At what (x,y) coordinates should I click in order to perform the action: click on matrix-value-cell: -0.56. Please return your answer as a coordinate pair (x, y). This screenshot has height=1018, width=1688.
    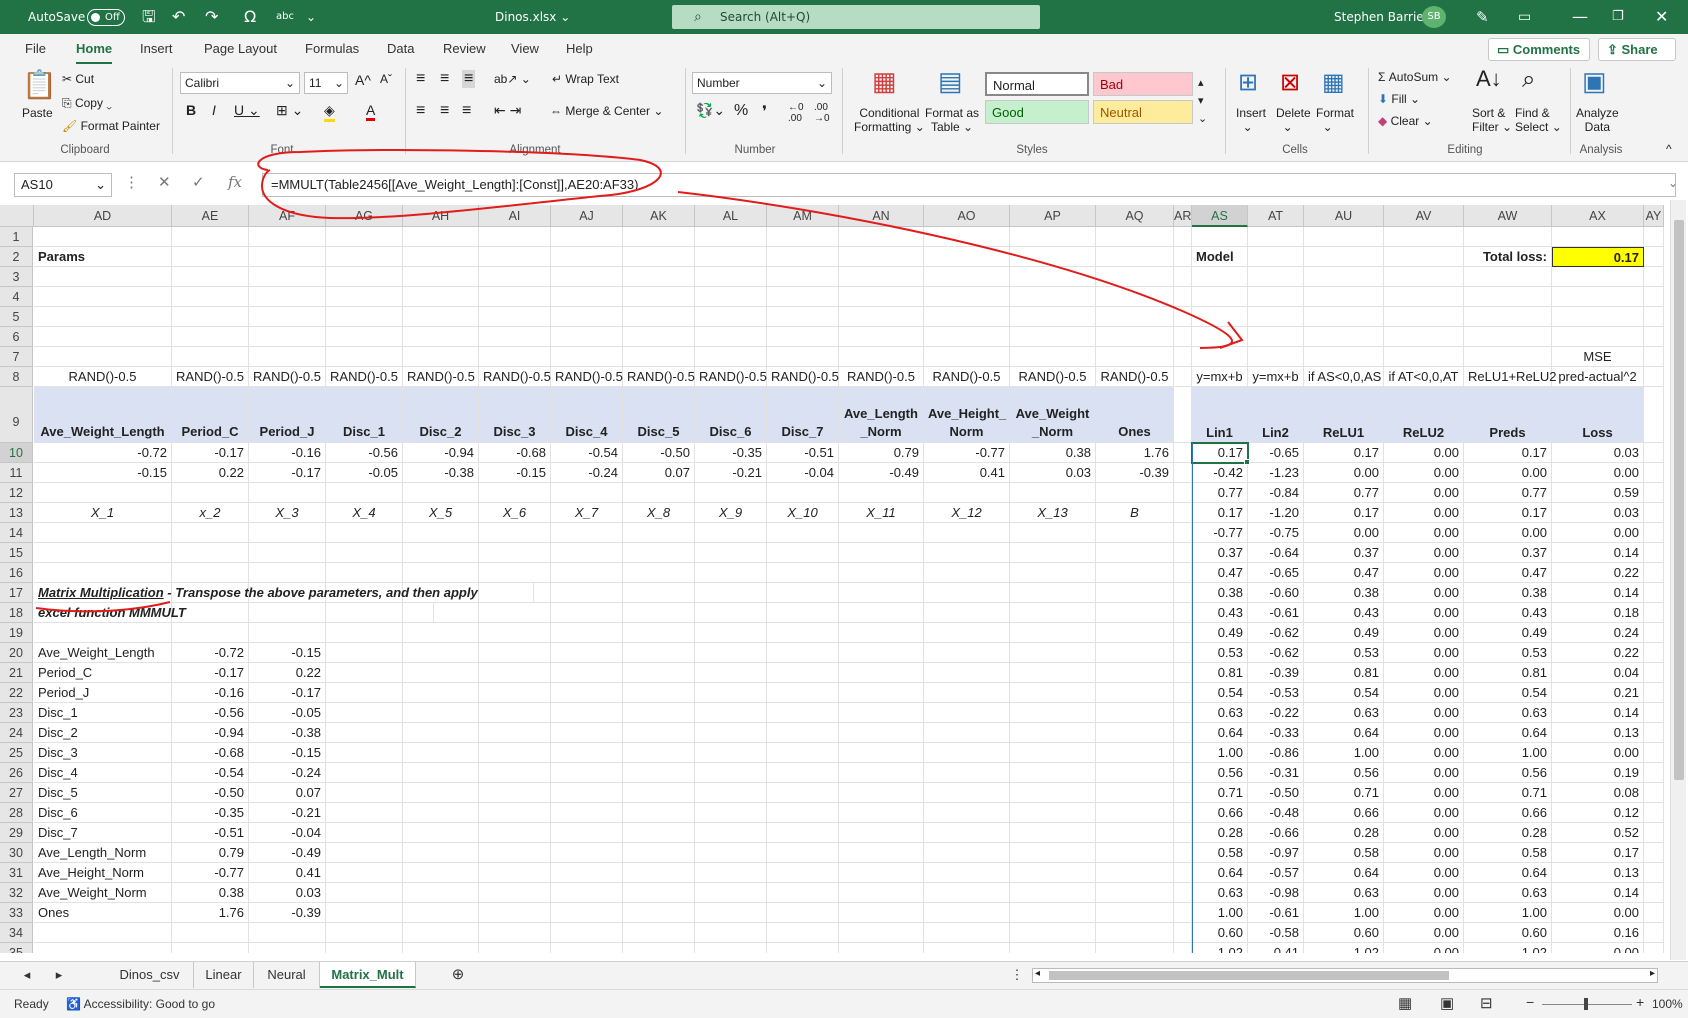
    Looking at the image, I should click on (210, 713).